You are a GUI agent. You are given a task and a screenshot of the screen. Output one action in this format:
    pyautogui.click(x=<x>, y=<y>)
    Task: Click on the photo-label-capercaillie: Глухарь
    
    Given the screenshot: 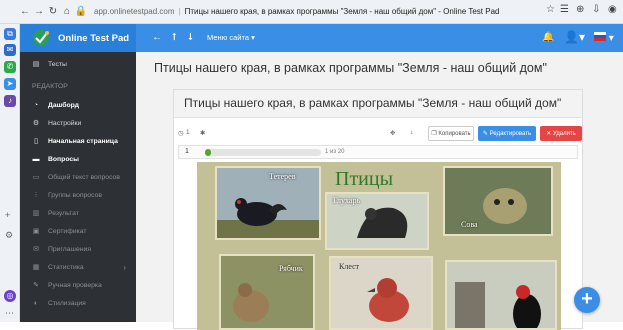 What is the action you would take?
    pyautogui.click(x=347, y=200)
    